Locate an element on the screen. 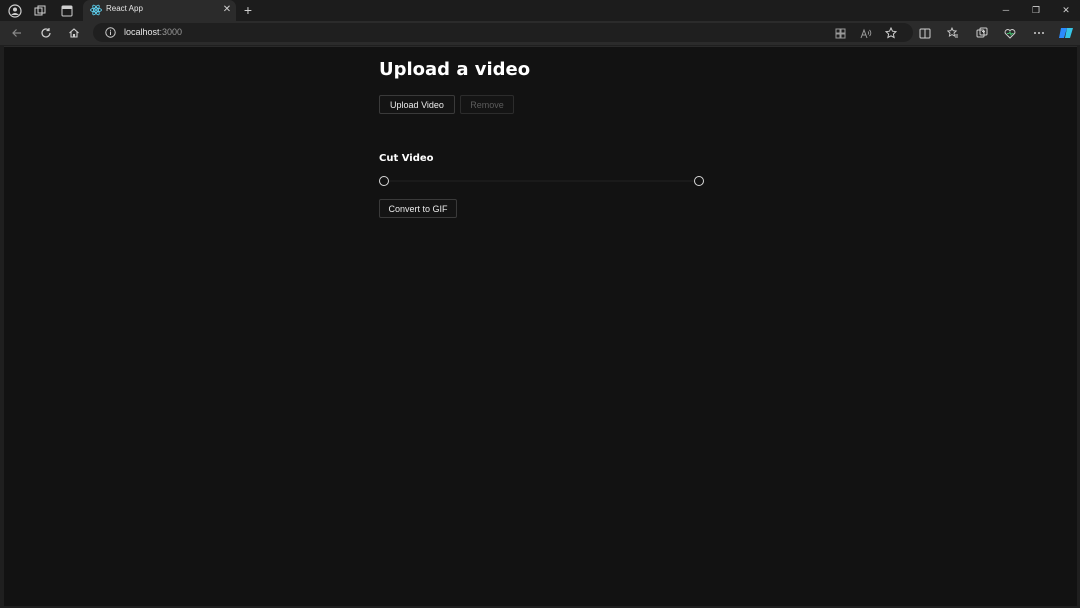  more-icon is located at coordinates (1039, 33).